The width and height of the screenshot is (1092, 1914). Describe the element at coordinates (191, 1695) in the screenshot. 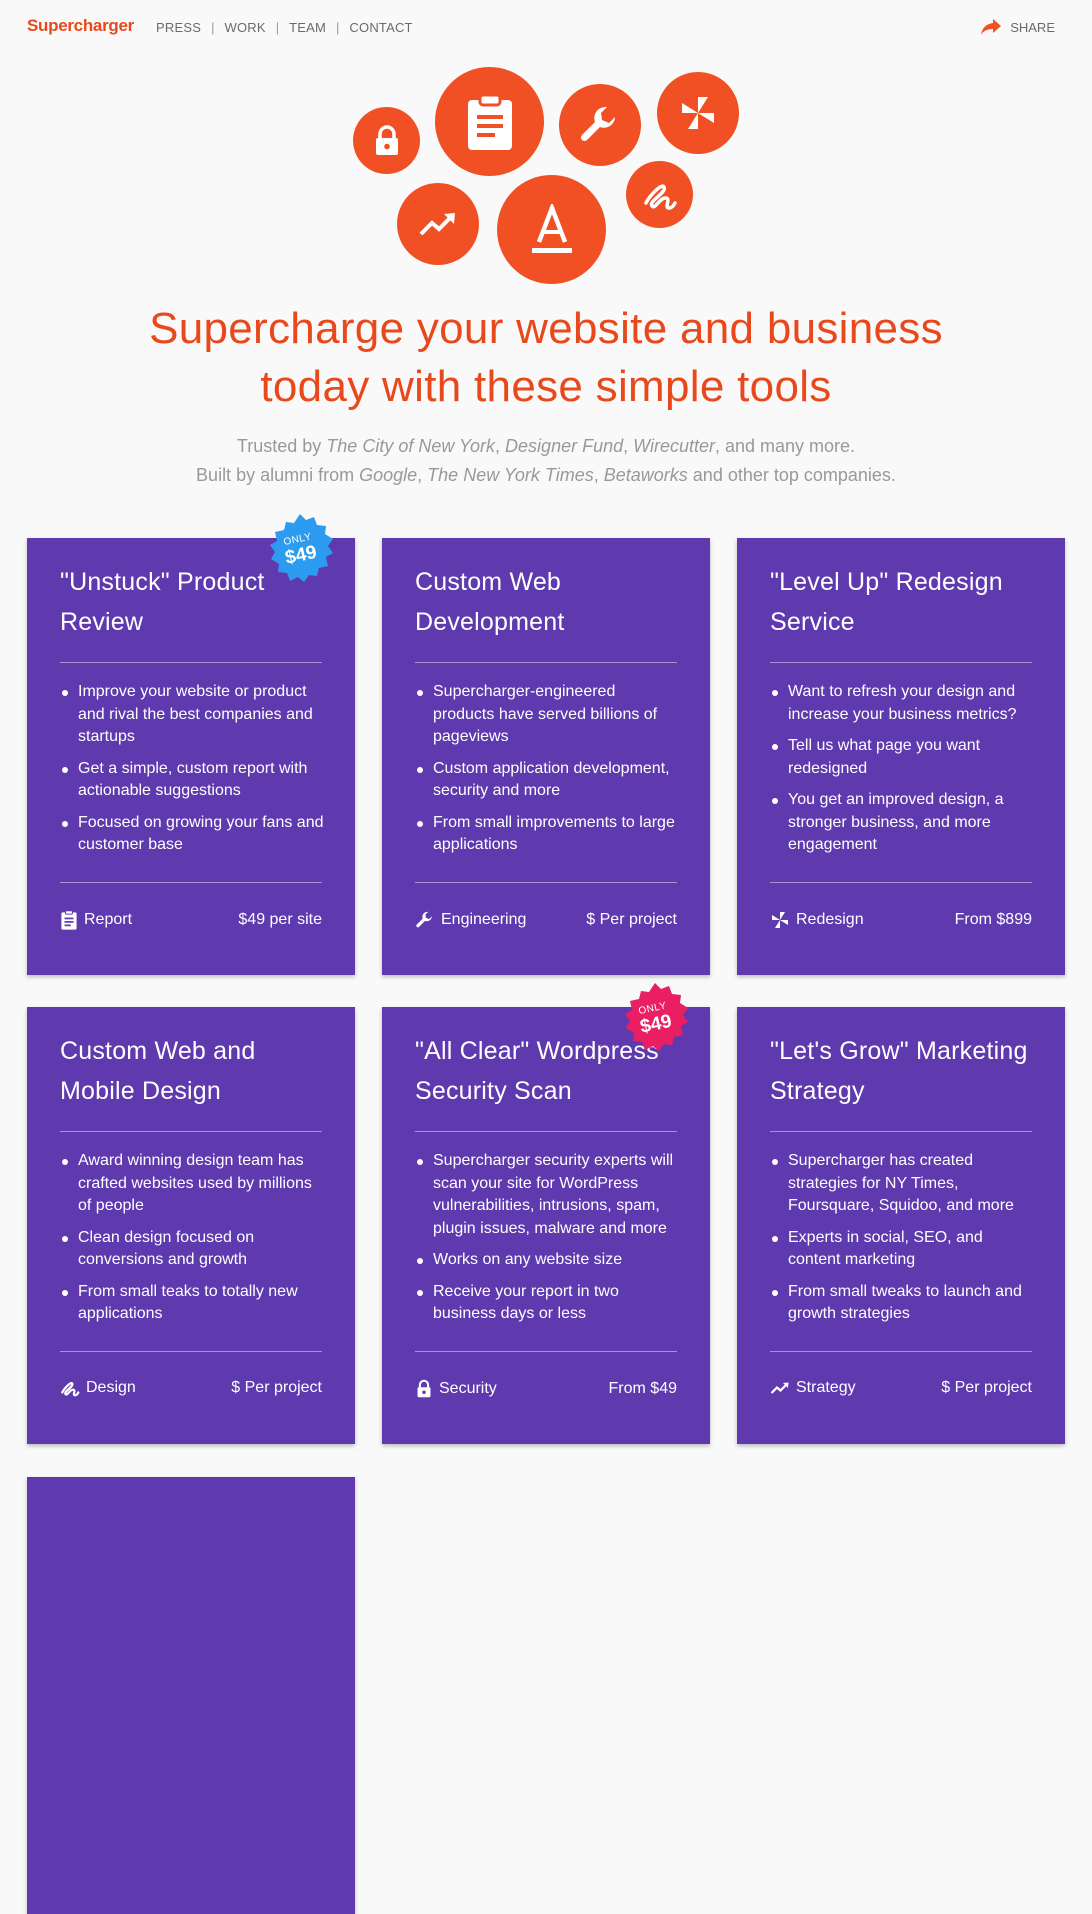

I see `service-card-partial` at that location.